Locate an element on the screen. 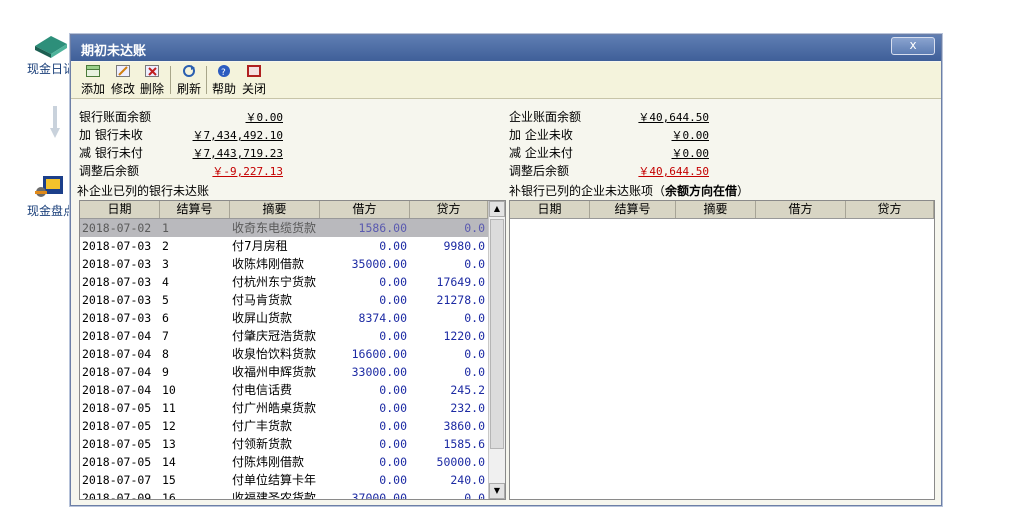  cell-date: 2018-07-04 is located at coordinates (117, 372).